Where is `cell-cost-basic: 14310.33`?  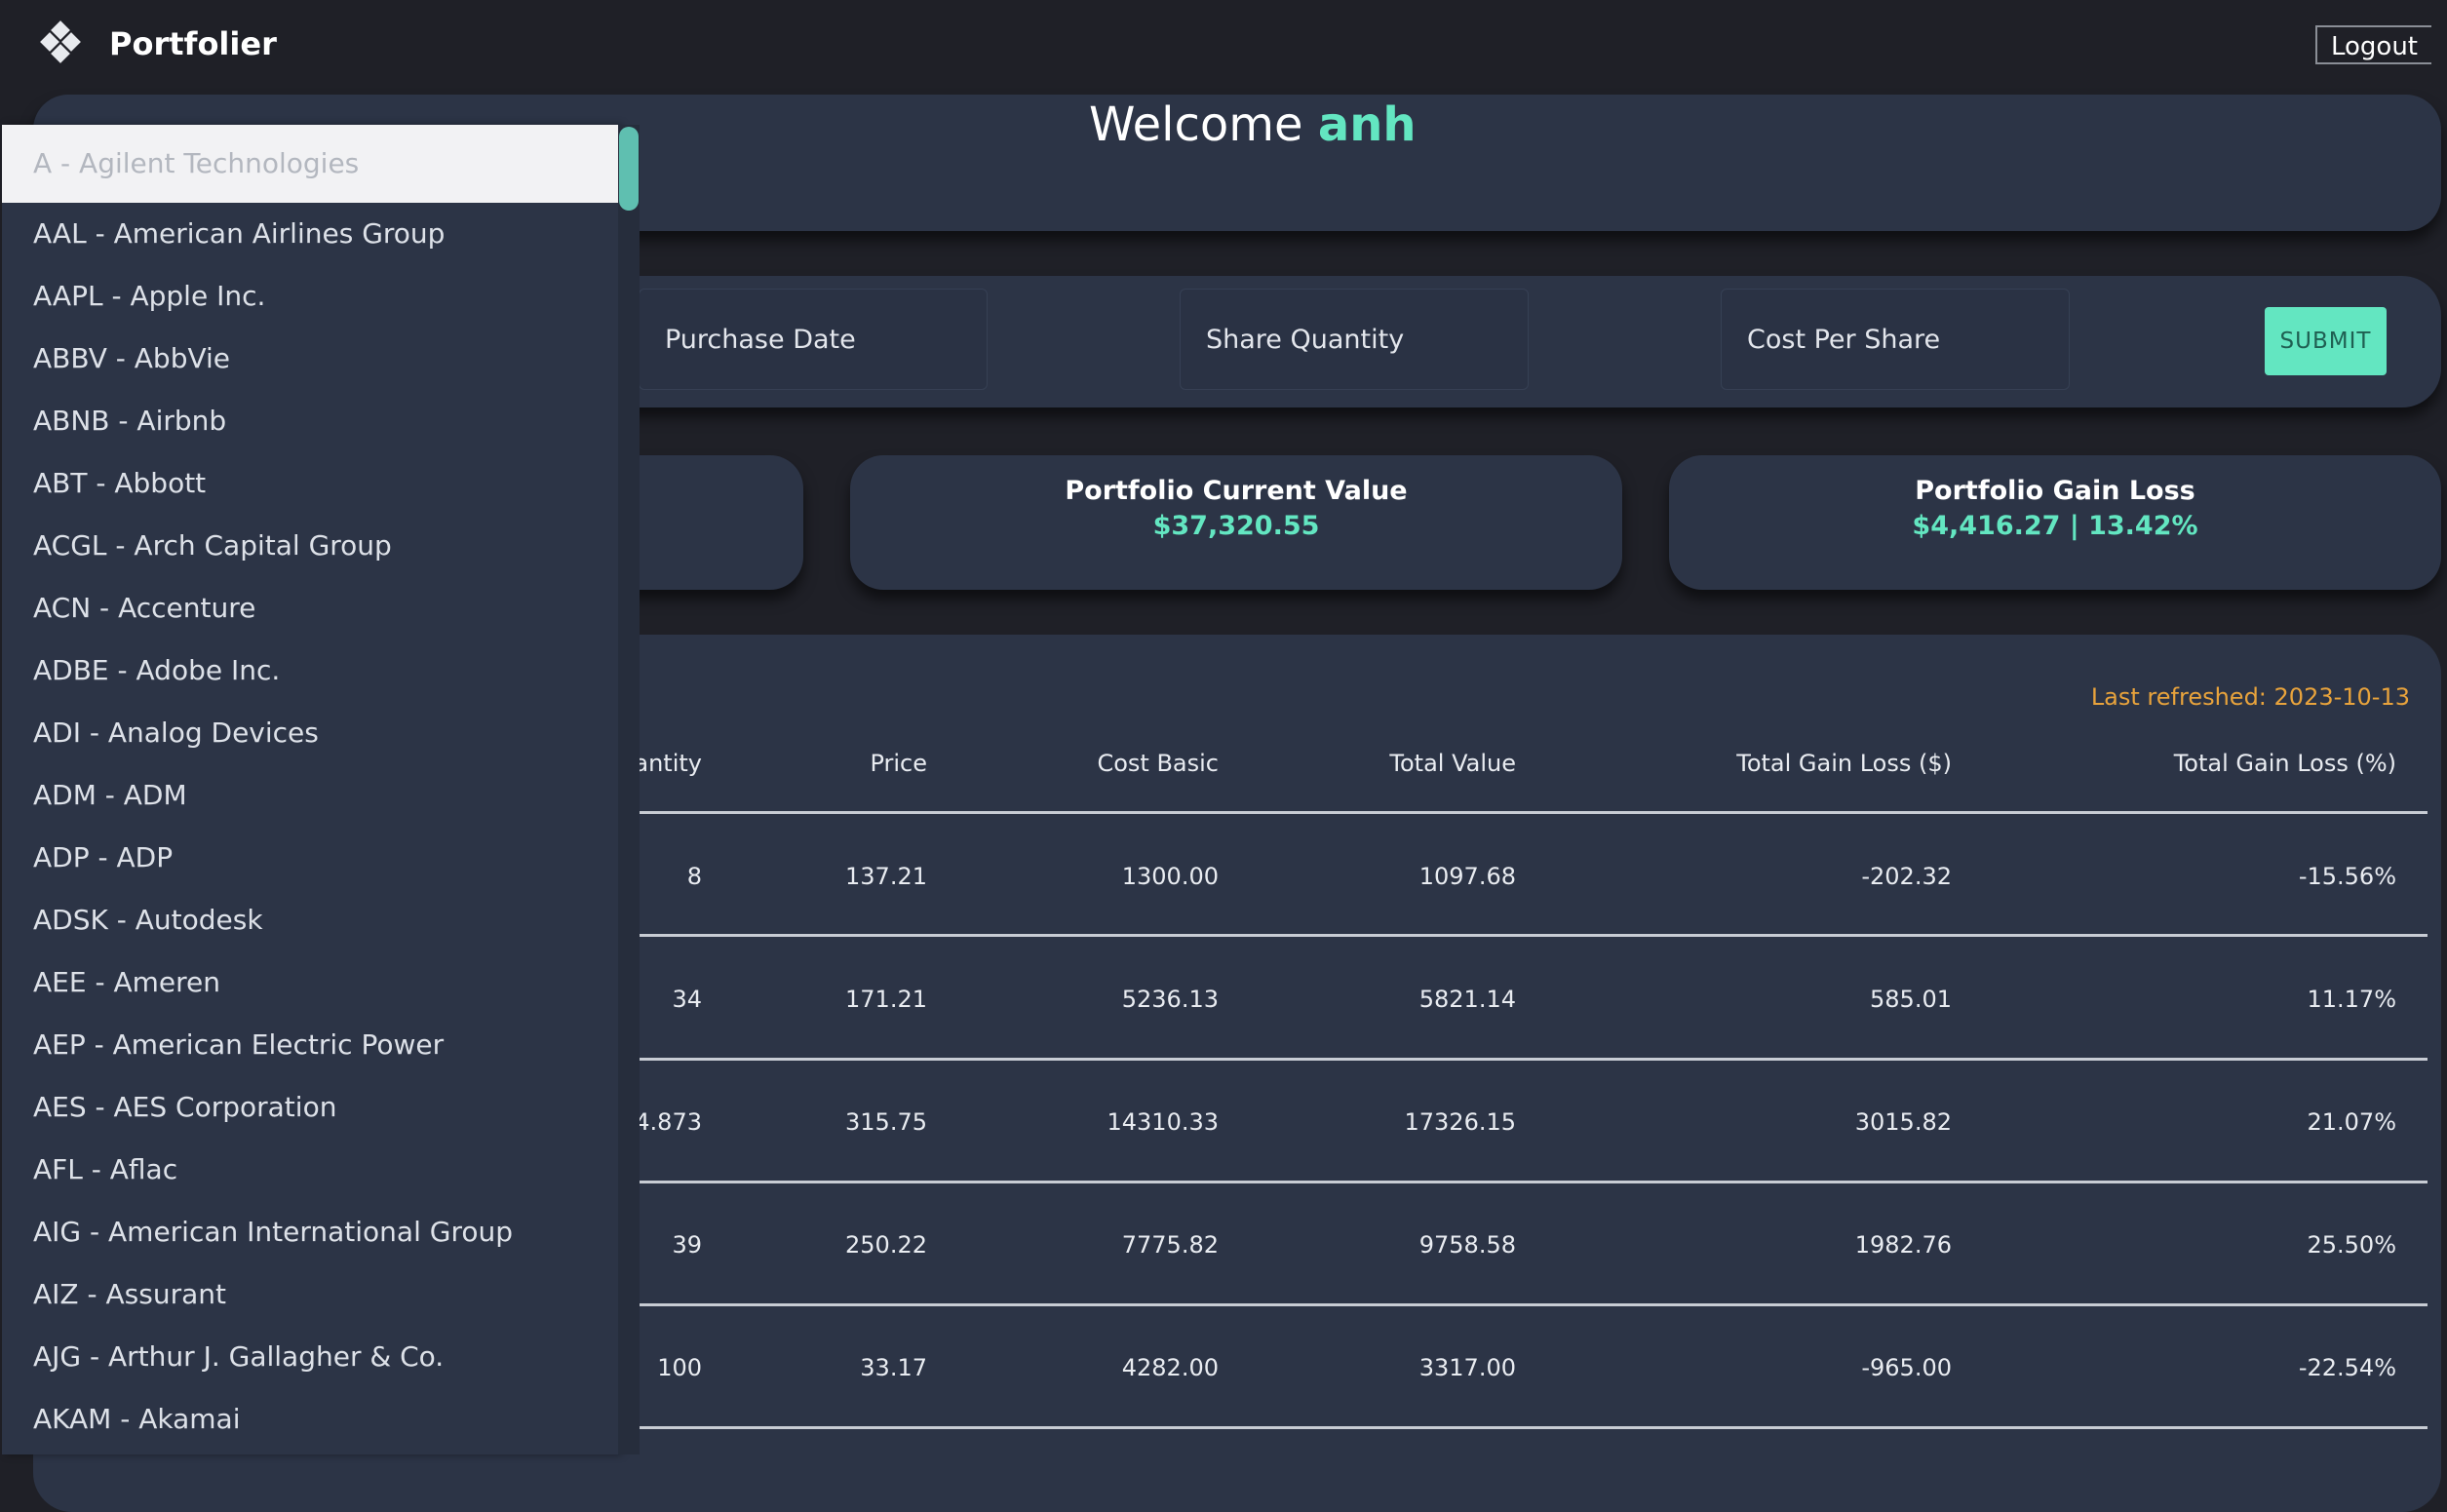
cell-cost-basic: 14310.33 is located at coordinates (1163, 1122).